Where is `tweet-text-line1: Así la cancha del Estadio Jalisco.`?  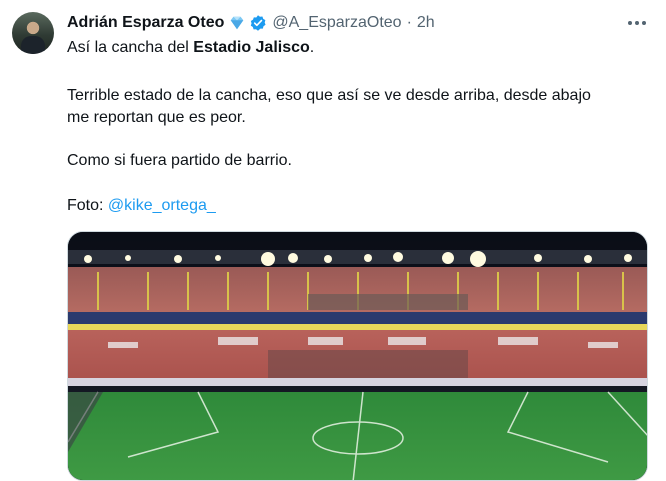
tweet-text-line1: Así la cancha del Estadio Jalisco. is located at coordinates (357, 48).